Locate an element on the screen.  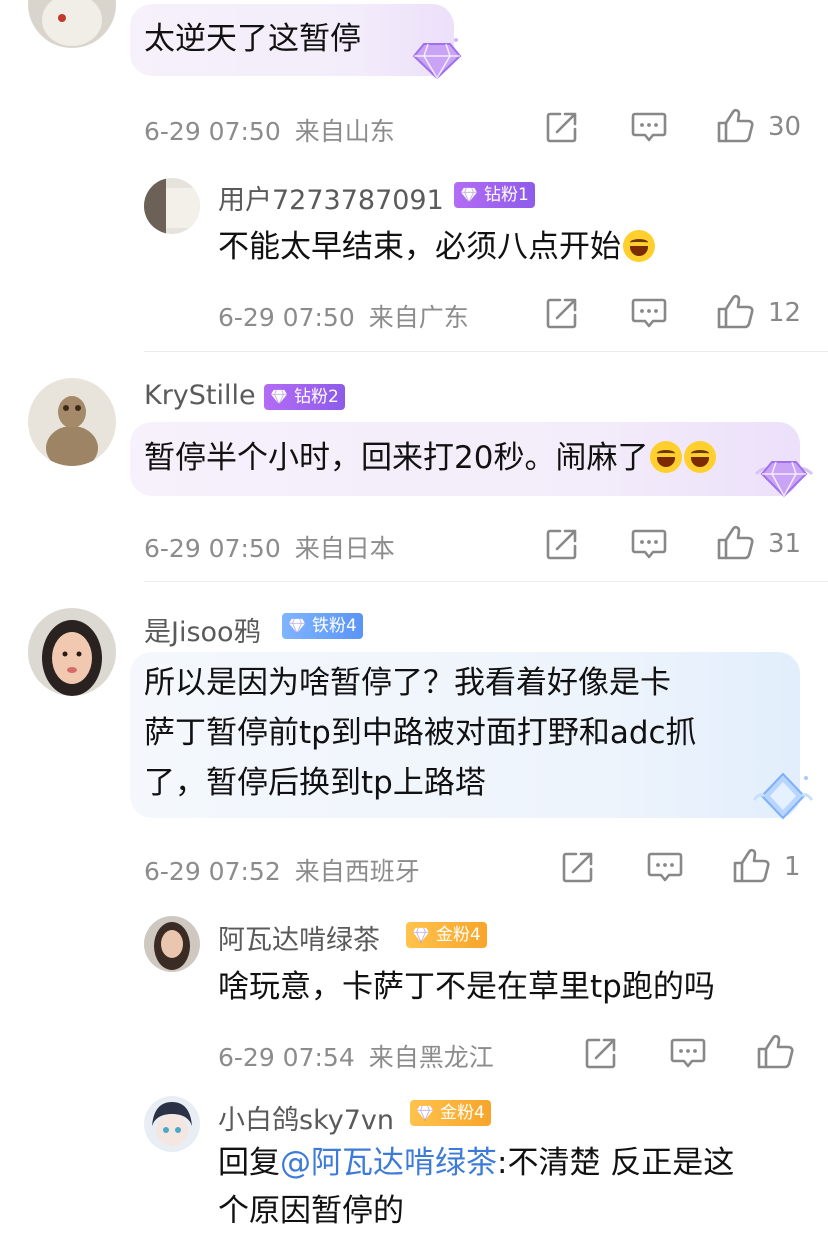
reply-prefix: 回复 is located at coordinates (249, 1163).